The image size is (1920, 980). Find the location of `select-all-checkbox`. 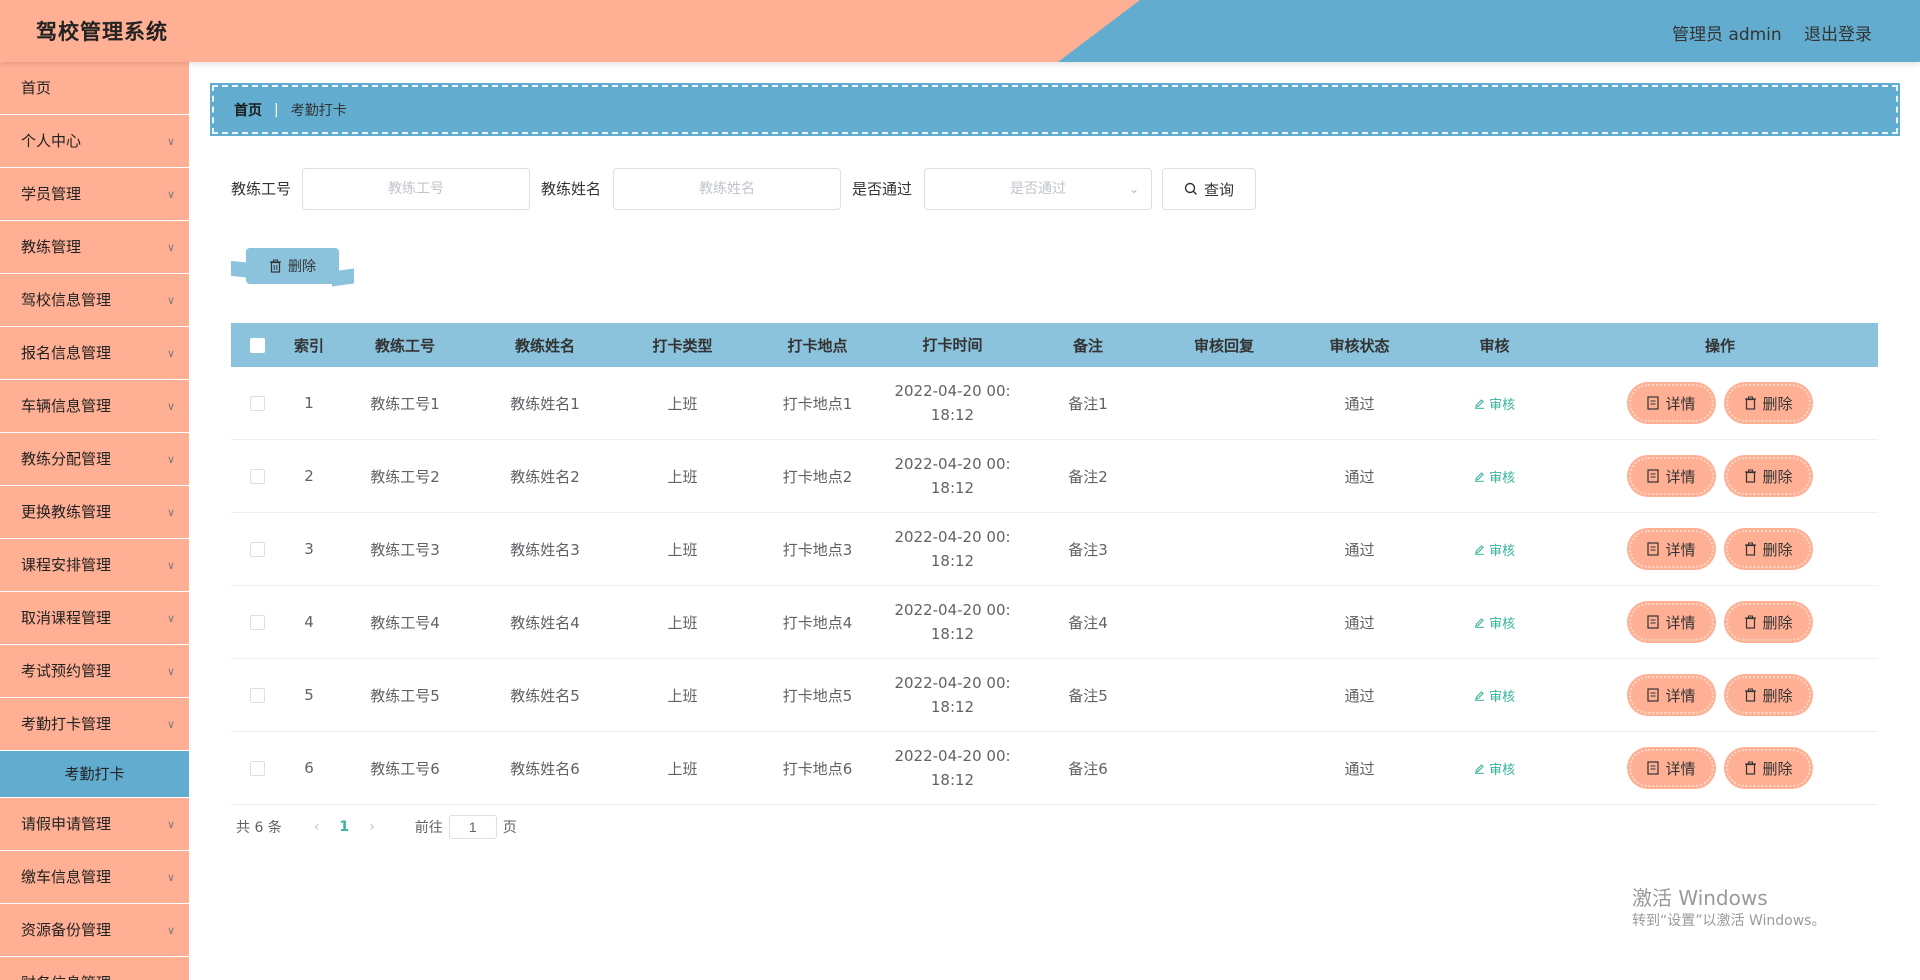

select-all-checkbox is located at coordinates (257, 345).